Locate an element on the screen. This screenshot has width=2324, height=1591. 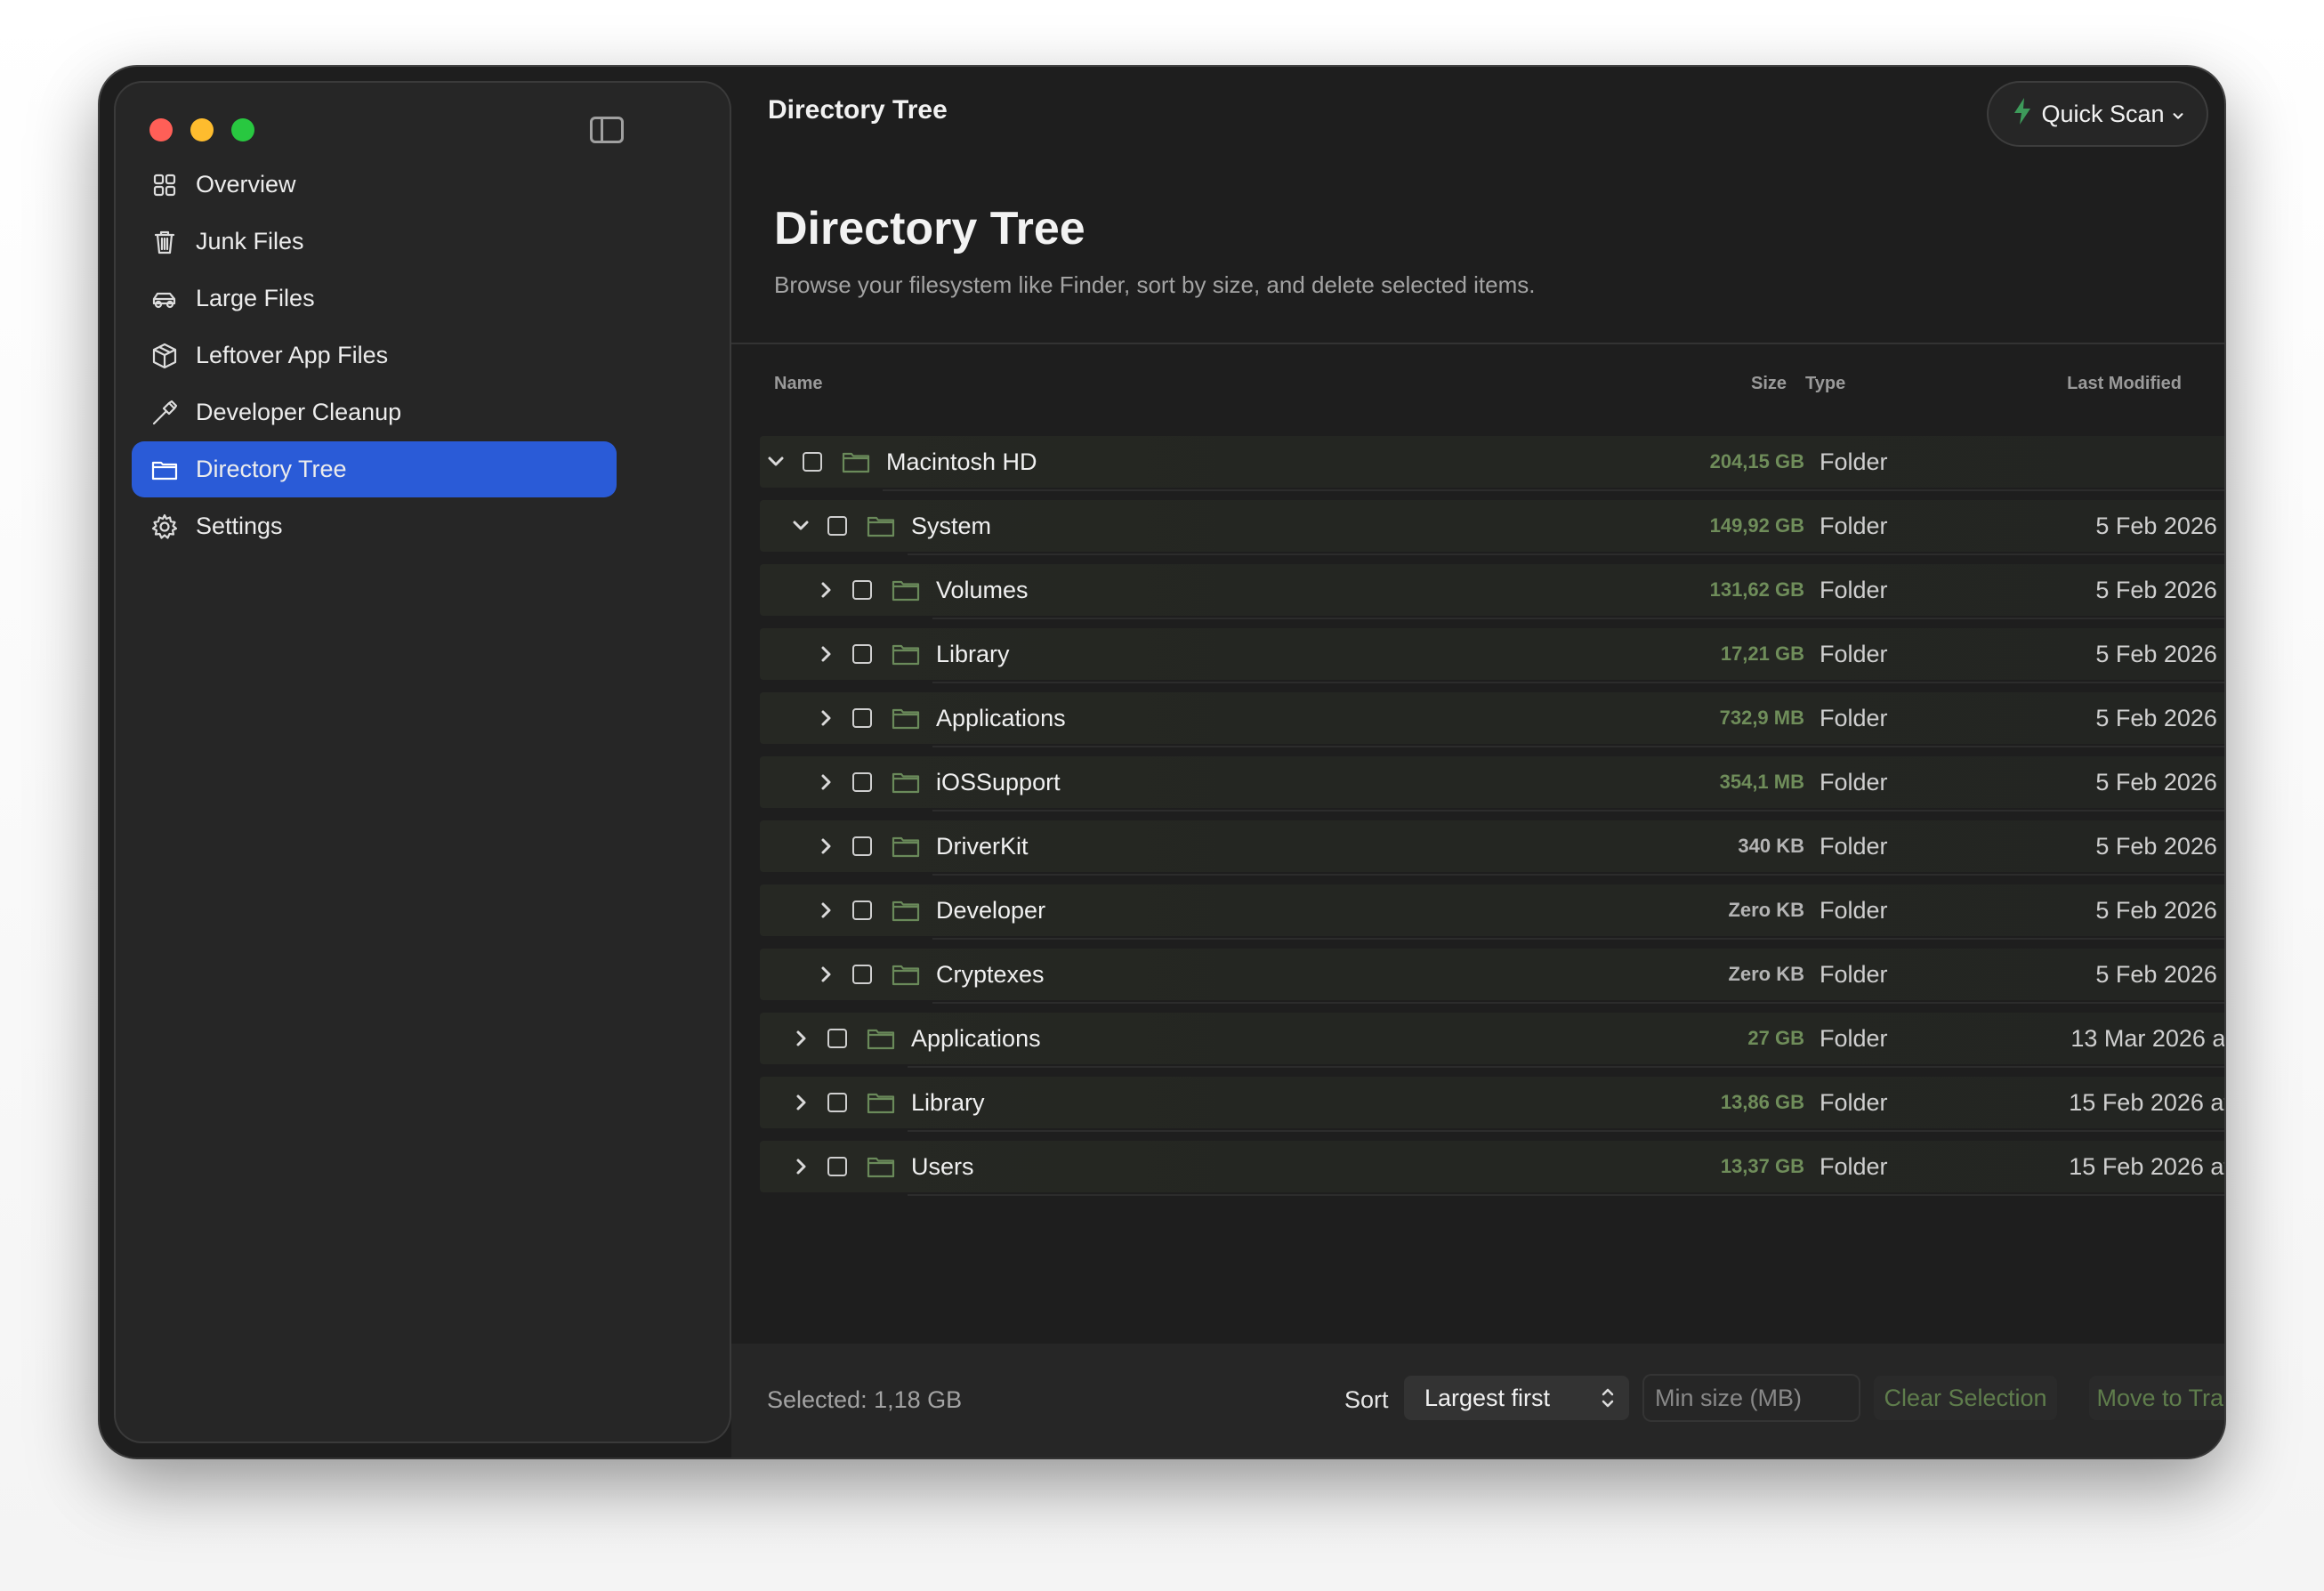
sort-select: Largest first is located at coordinates (1516, 1398).